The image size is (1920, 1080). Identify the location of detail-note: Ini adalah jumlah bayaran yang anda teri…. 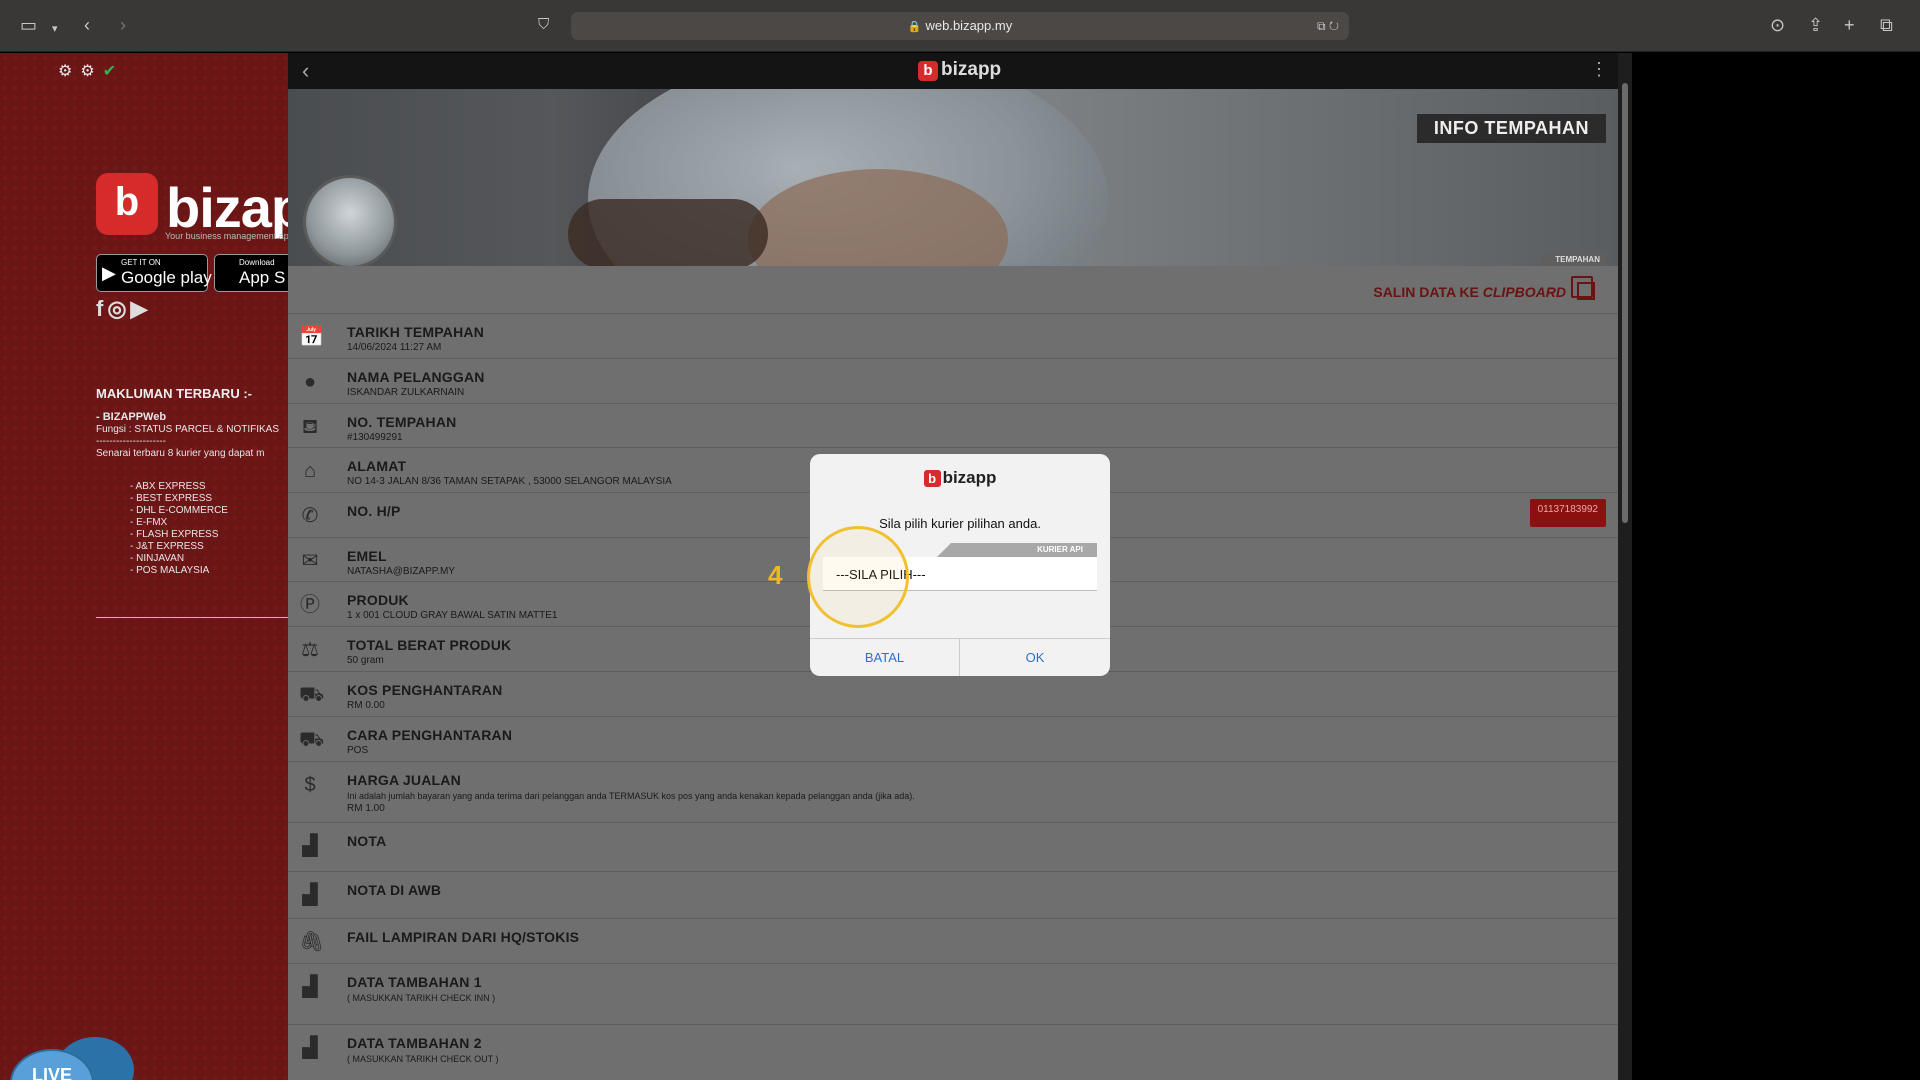
(631, 796).